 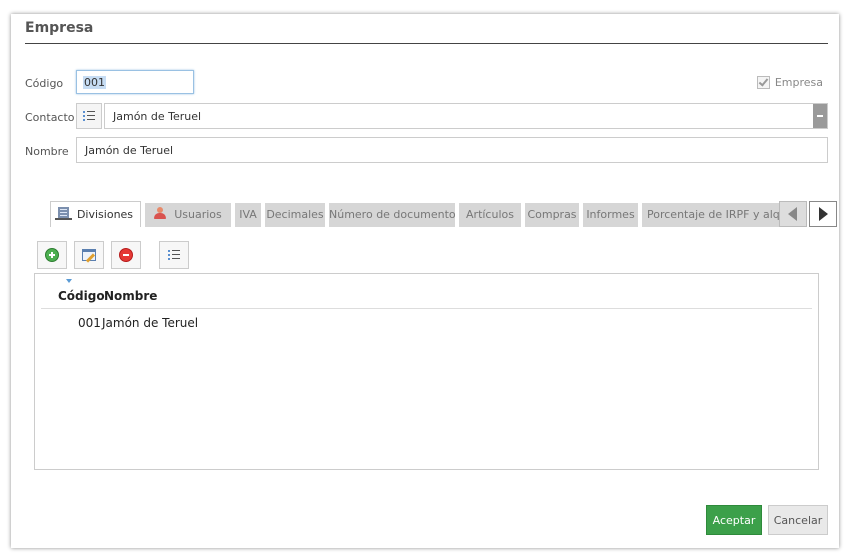 I want to click on codigo-label: Código, so click(x=44, y=83).